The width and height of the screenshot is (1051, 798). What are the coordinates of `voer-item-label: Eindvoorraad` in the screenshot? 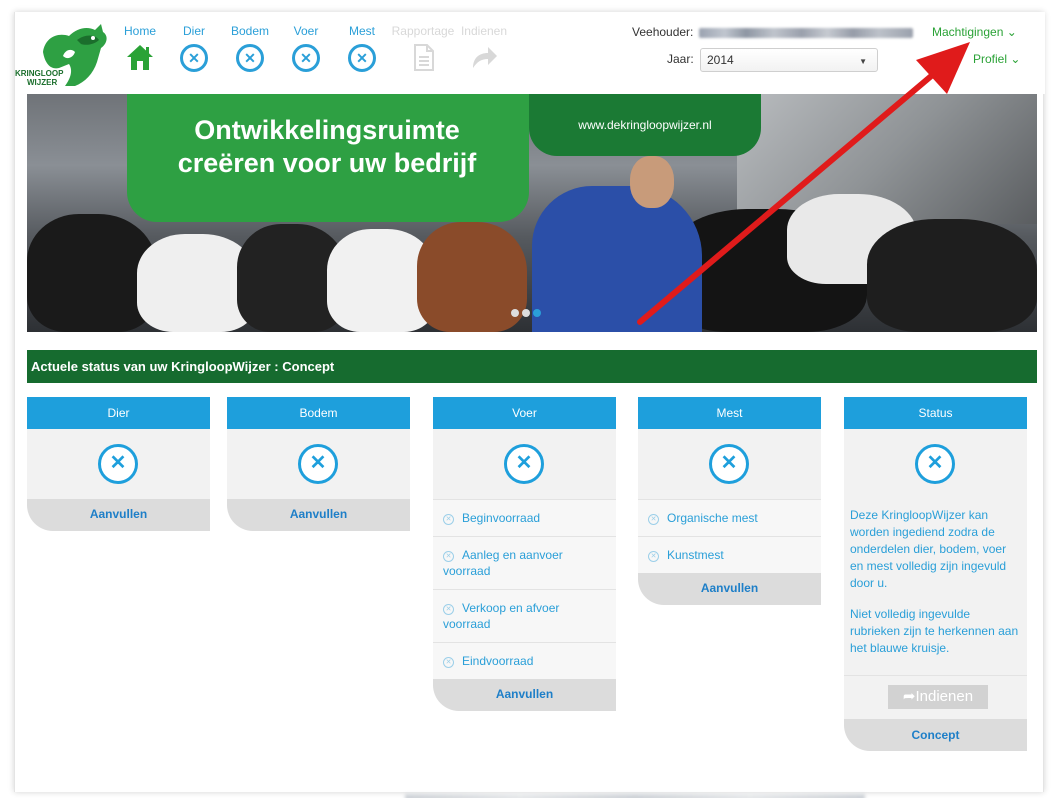 It's located at (498, 661).